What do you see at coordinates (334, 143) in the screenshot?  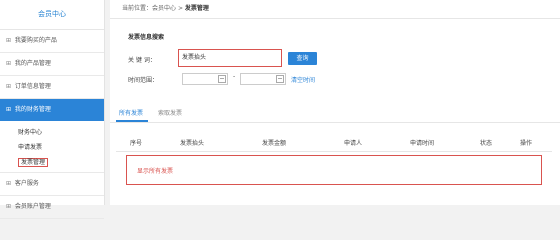 I see `table-header: 序号 发票抬头 发票金额 申请人 申请时间 状态 操作` at bounding box center [334, 143].